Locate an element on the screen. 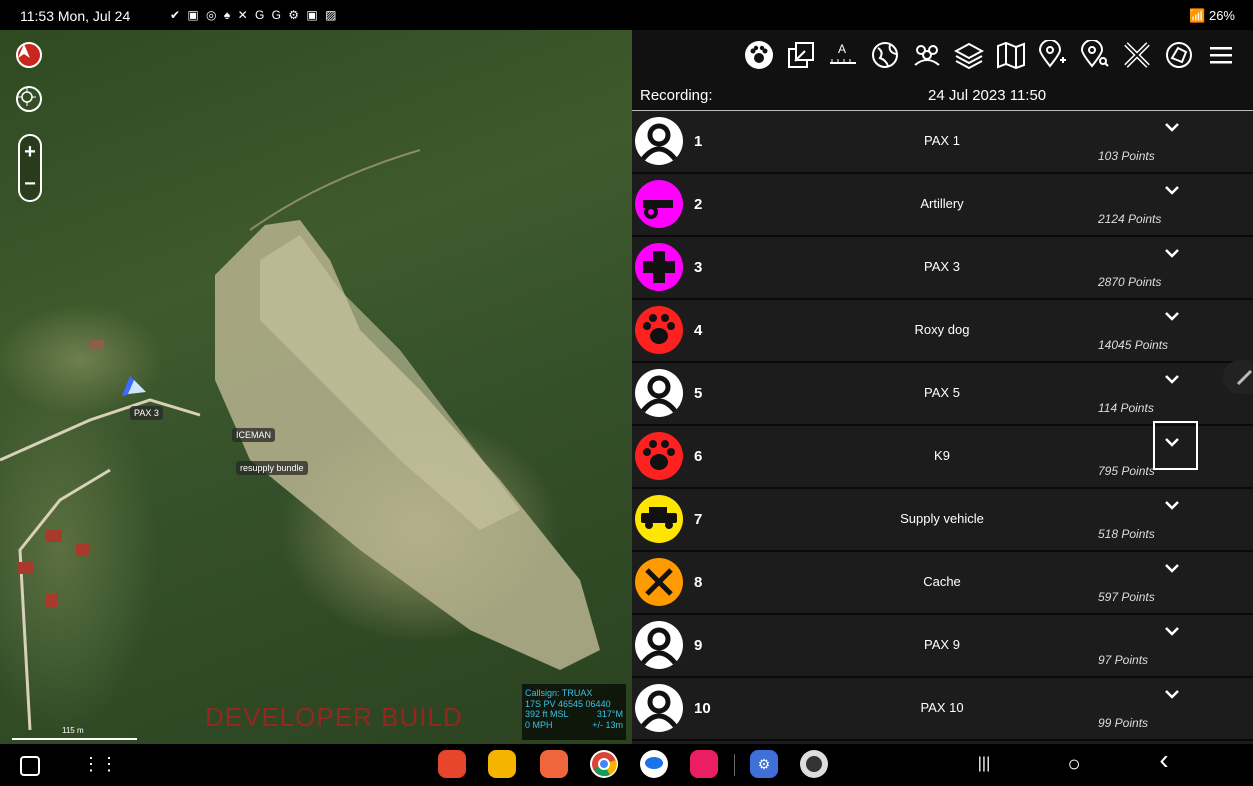  track-points: 114 Points is located at coordinates (1126, 408).